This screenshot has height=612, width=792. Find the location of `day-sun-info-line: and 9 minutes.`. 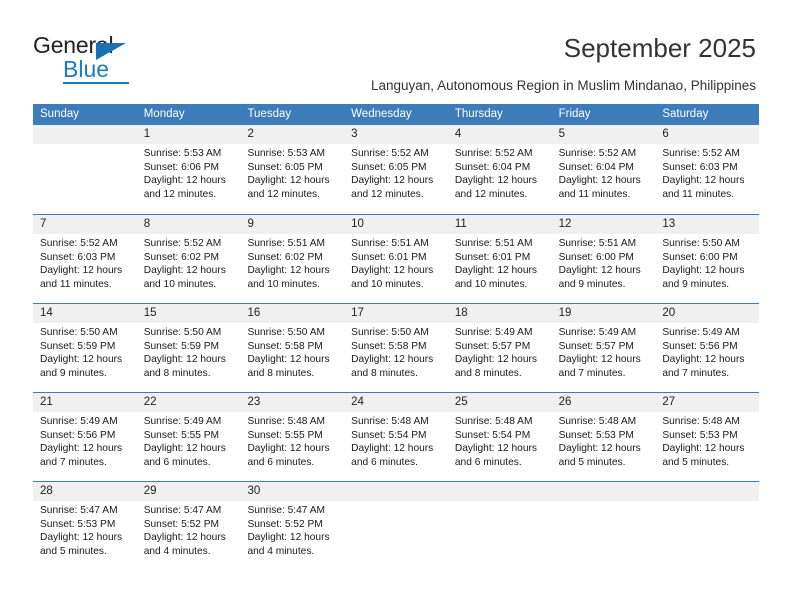

day-sun-info-line: and 9 minutes. is located at coordinates (592, 284).